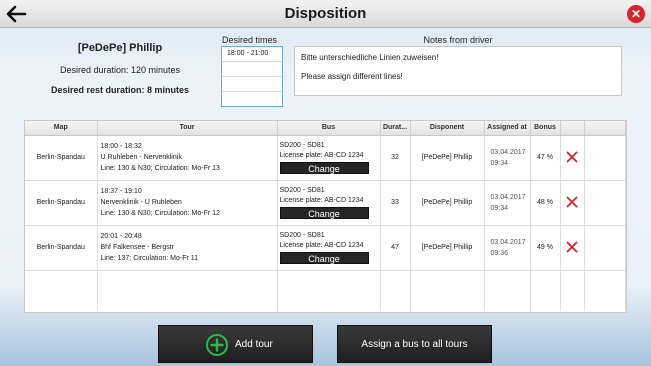 Image resolution: width=651 pixels, height=366 pixels. Describe the element at coordinates (545, 203) in the screenshot. I see `cell-bonus: 48 %` at that location.